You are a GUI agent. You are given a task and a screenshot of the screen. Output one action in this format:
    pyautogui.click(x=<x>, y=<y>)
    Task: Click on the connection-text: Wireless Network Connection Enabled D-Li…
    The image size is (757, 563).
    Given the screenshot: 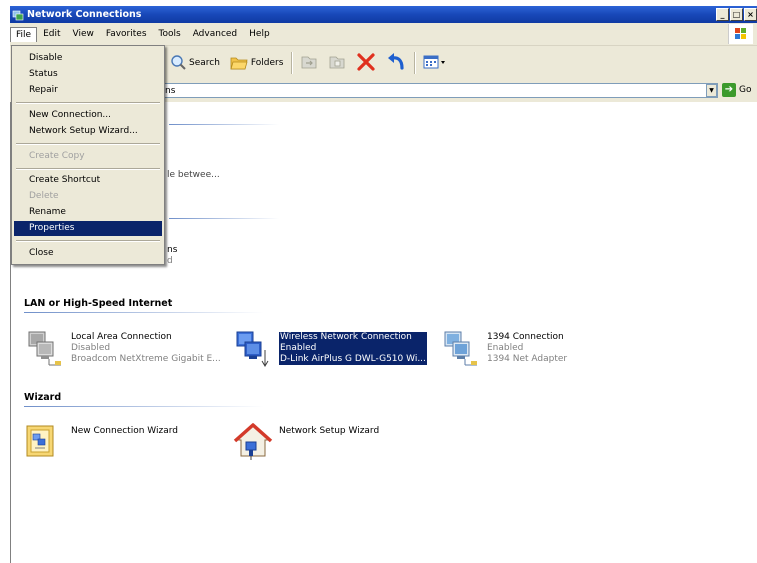 What is the action you would take?
    pyautogui.click(x=353, y=348)
    